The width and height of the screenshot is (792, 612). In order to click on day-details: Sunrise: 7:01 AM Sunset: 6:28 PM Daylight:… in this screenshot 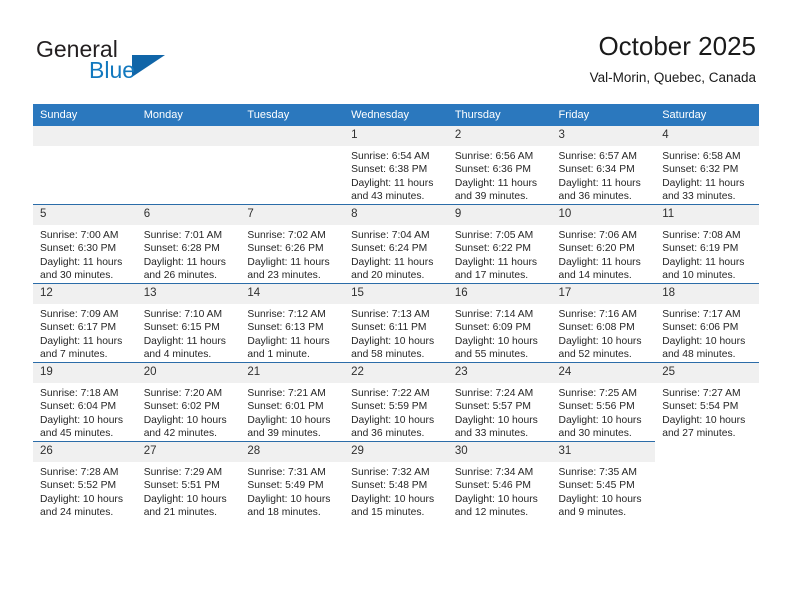, I will do `click(189, 254)`.